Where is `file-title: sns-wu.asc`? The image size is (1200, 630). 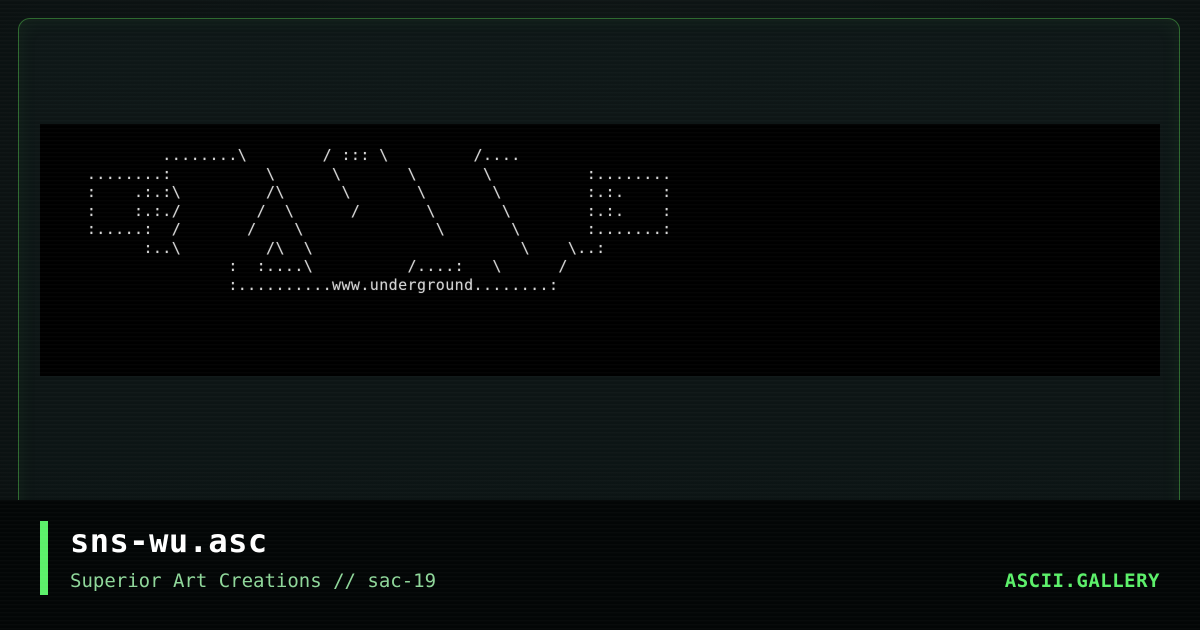 file-title: sns-wu.asc is located at coordinates (169, 541).